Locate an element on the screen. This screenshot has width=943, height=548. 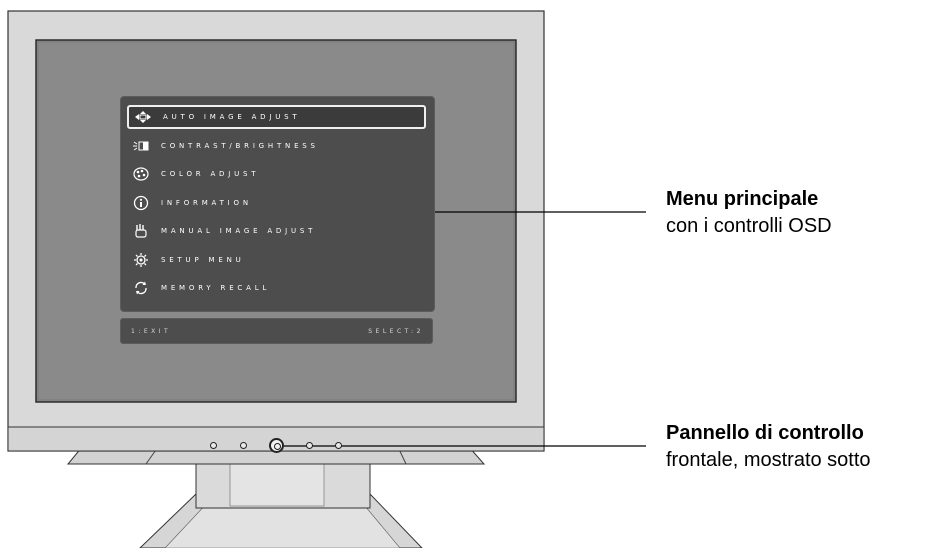
contrast-brightness-icon is located at coordinates (141, 146).